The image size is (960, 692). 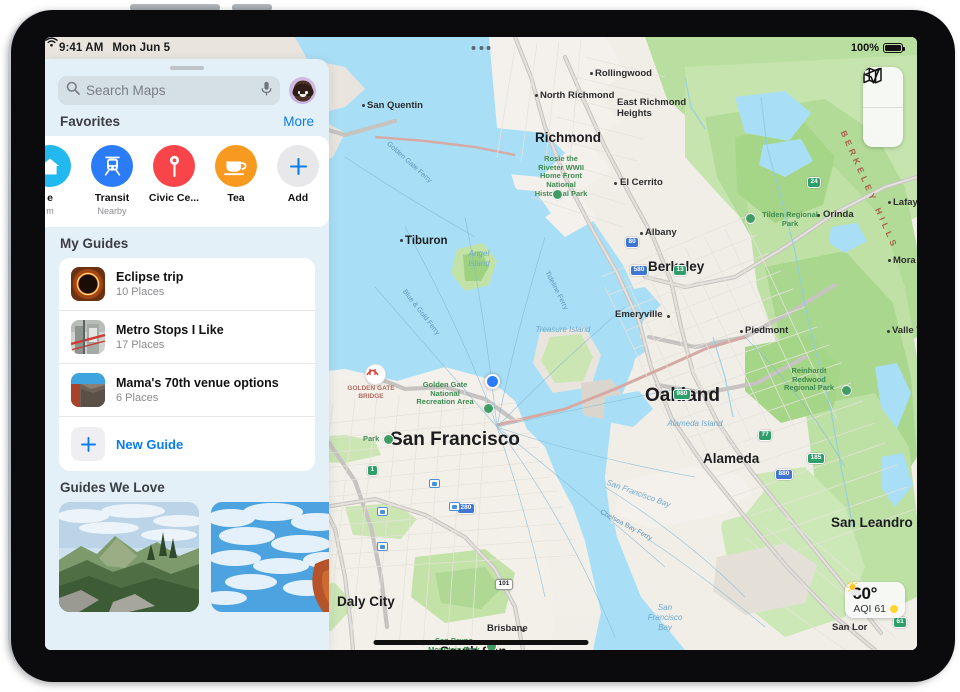 What do you see at coordinates (73, 90) in the screenshot?
I see `search-icon` at bounding box center [73, 90].